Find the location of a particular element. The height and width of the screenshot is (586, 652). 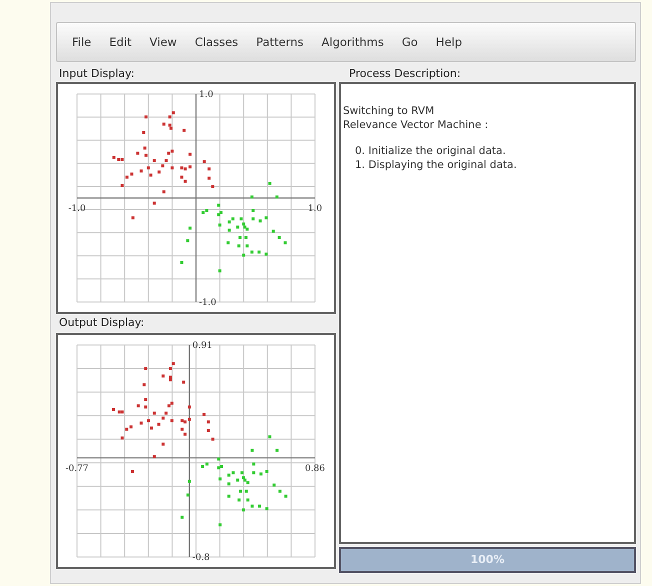

tick-label: -0.8 is located at coordinates (201, 558).